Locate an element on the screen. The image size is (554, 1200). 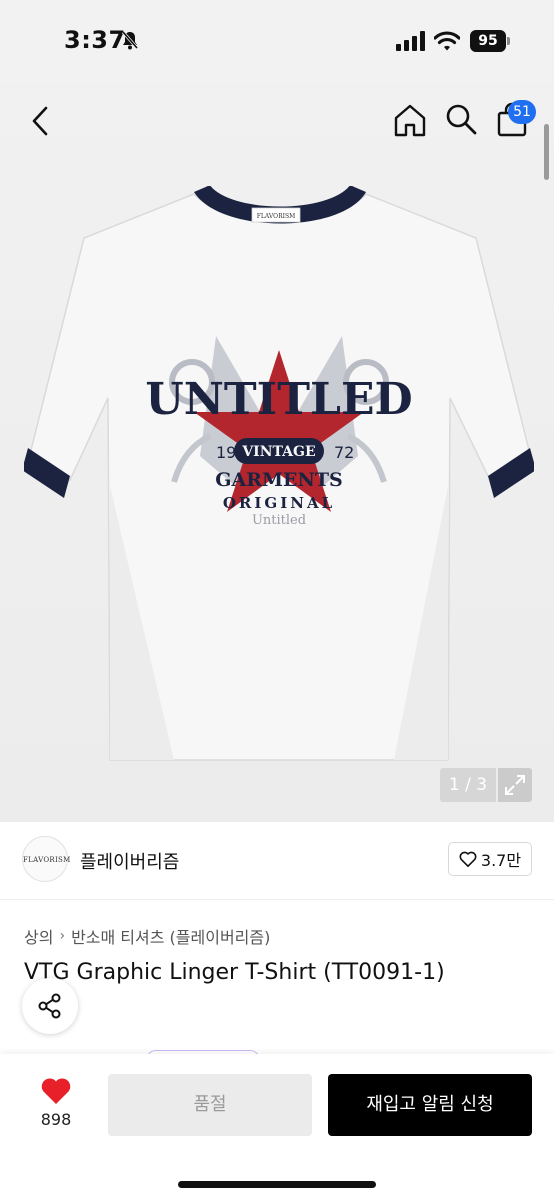
heart-outline-icon is located at coordinates (468, 859).